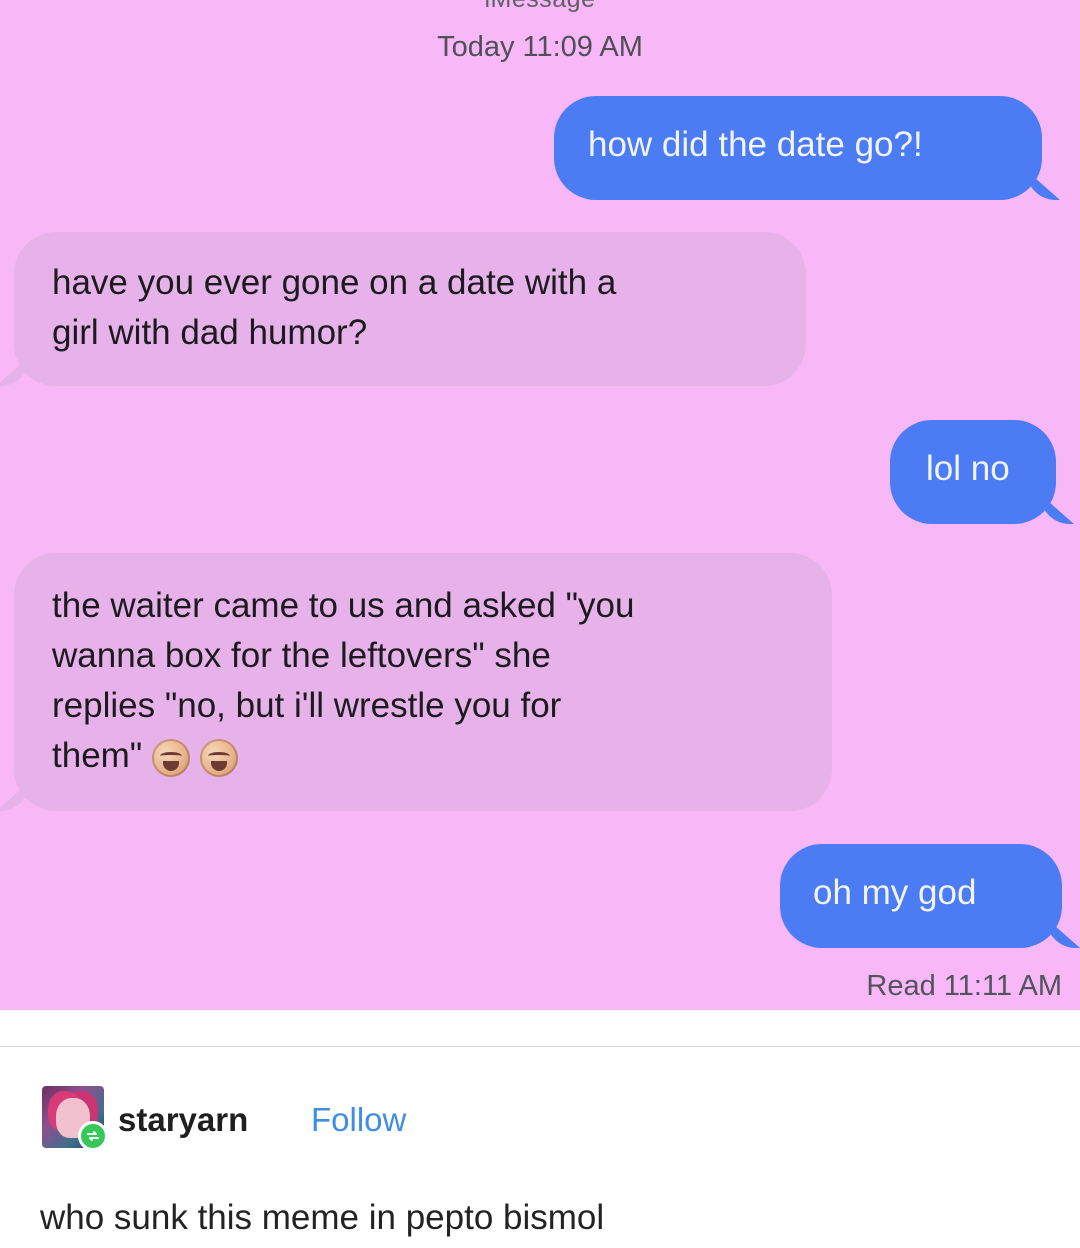 The height and width of the screenshot is (1248, 1080). Describe the element at coordinates (183, 1120) in the screenshot. I see `username-link: staryarn` at that location.